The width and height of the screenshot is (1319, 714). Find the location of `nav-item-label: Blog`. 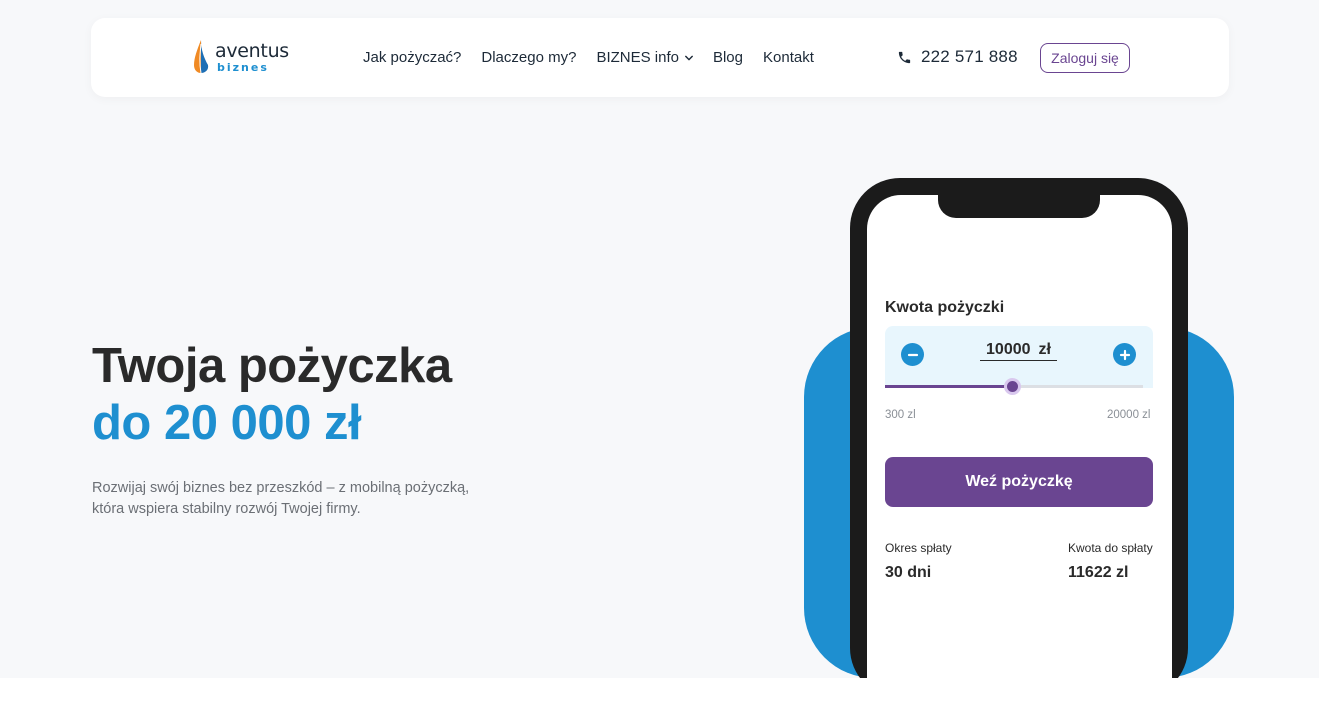

nav-item-label: Blog is located at coordinates (727, 57).